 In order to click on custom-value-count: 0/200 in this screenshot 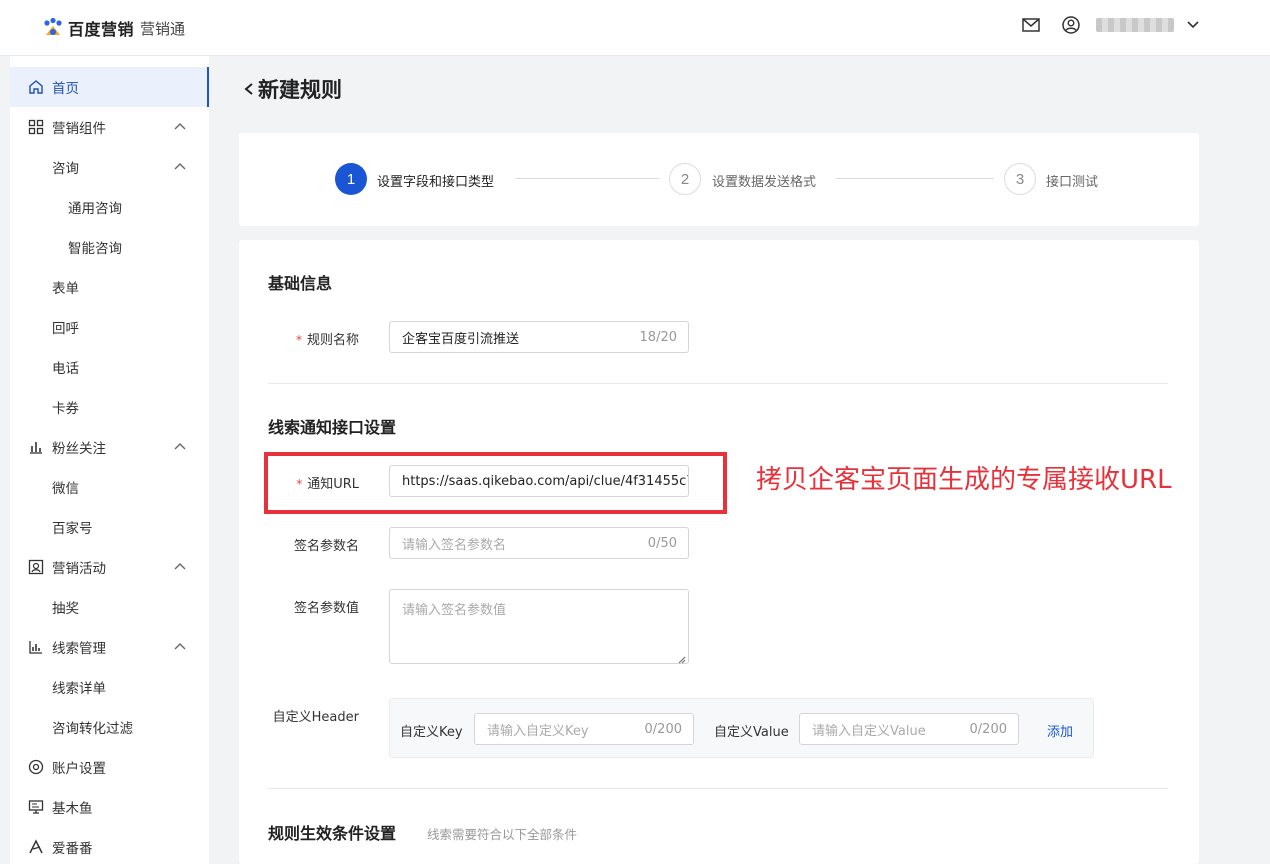, I will do `click(988, 729)`.